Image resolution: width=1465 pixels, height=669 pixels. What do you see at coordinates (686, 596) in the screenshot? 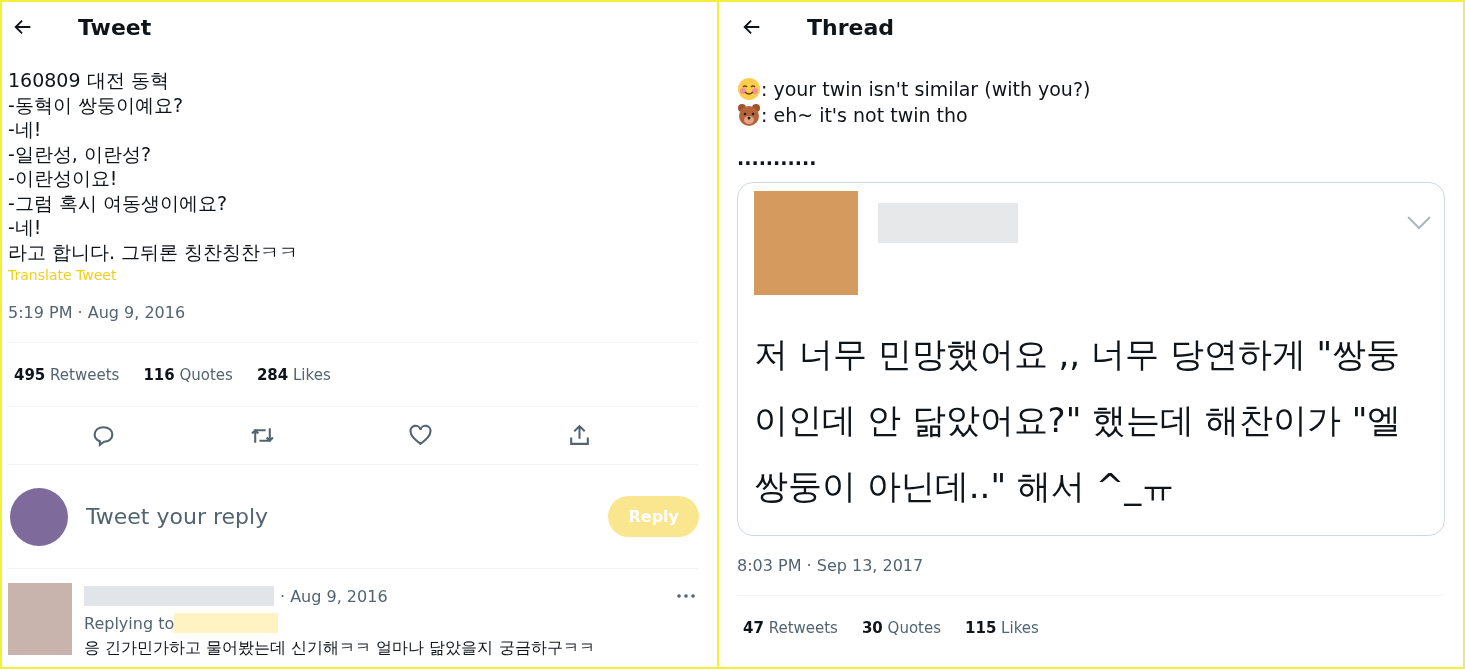
I see `more-icon` at bounding box center [686, 596].